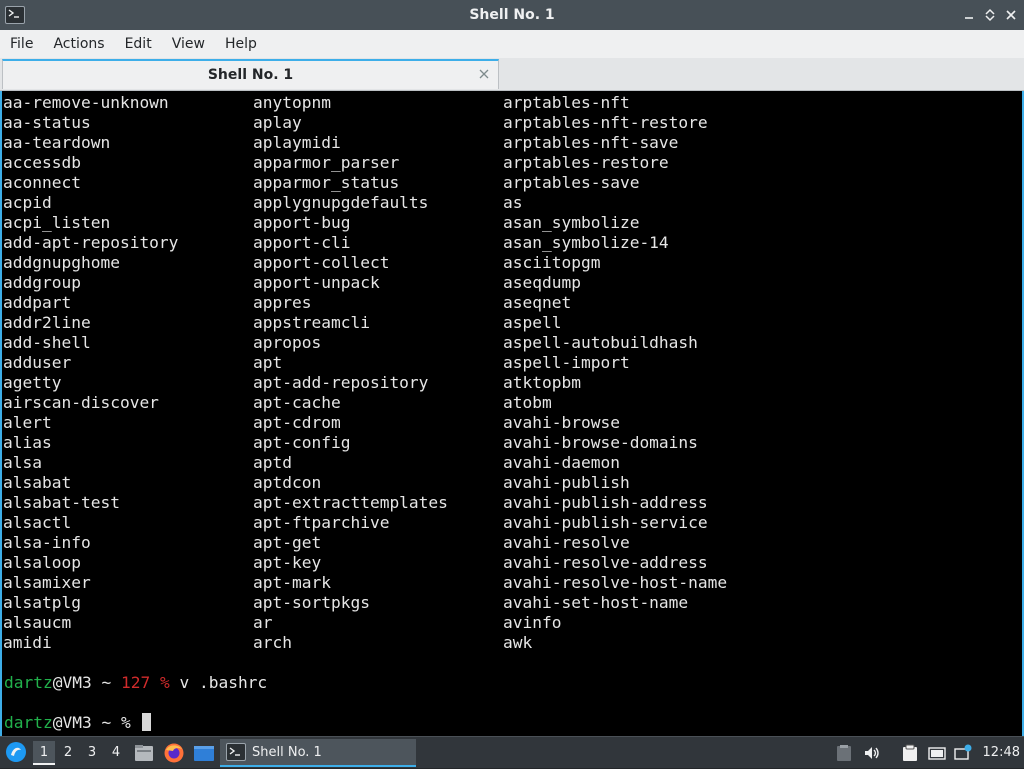  What do you see at coordinates (21, 44) in the screenshot?
I see `menu-file: File` at bounding box center [21, 44].